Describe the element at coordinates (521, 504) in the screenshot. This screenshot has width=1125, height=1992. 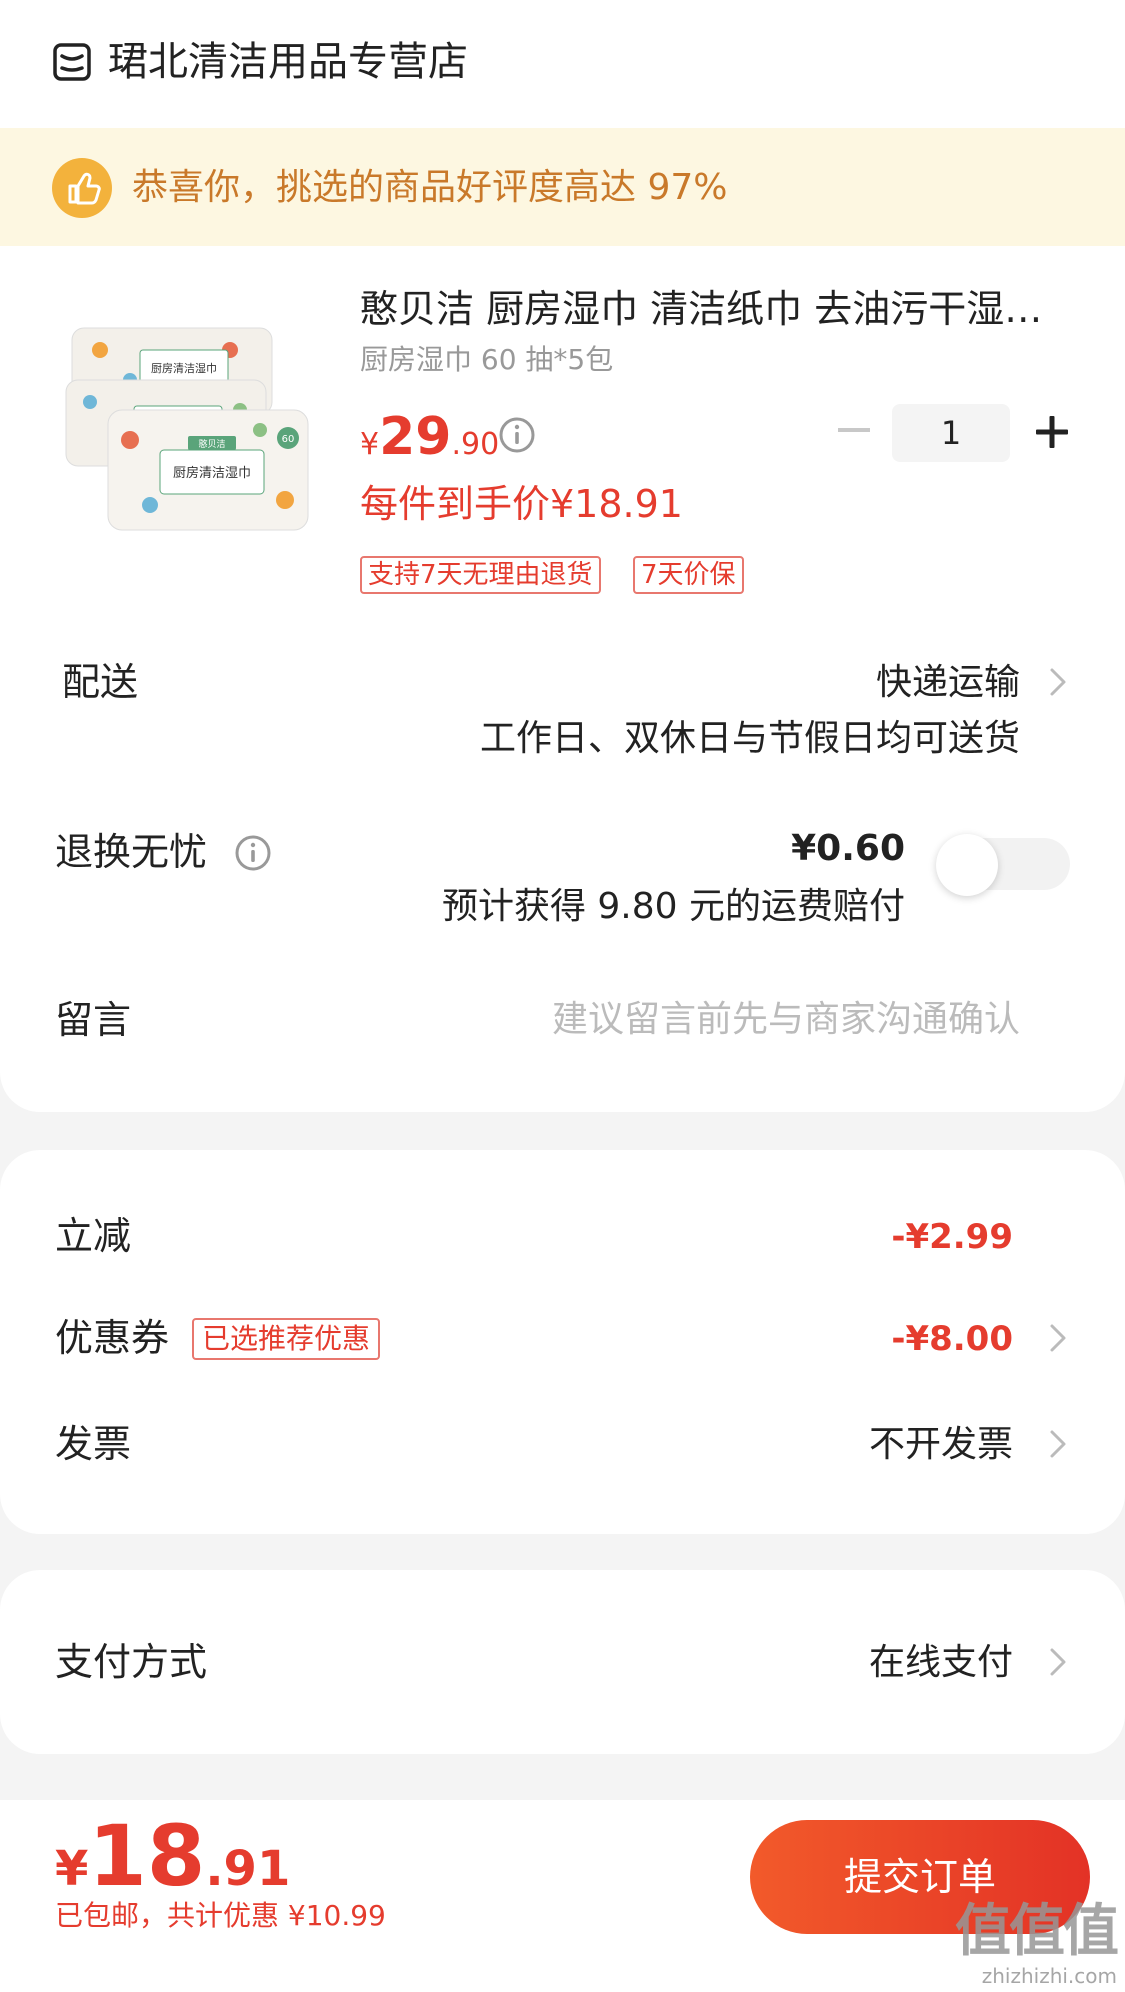
I see `each-item-price: 每件到手价¥18.91` at that location.